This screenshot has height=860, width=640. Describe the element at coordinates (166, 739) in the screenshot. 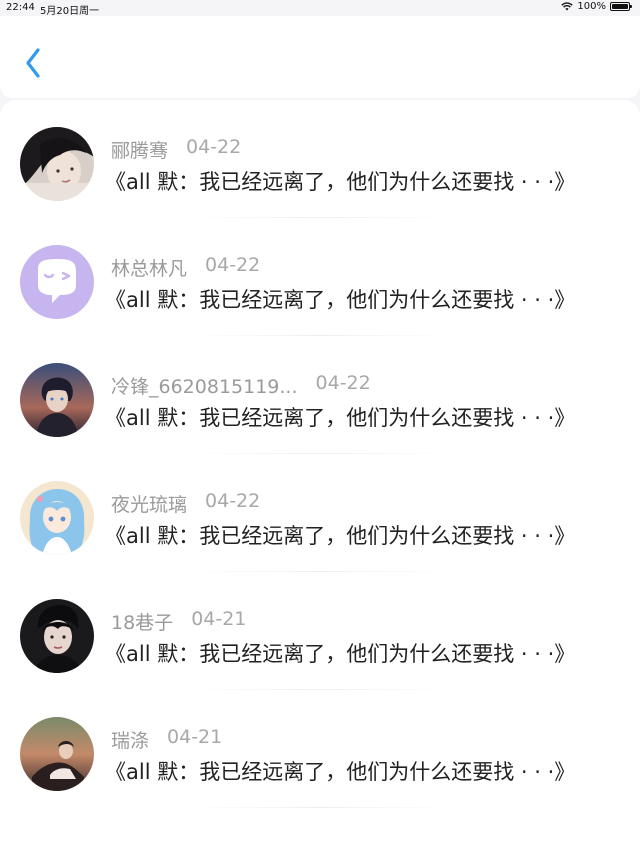

I see `comment-header: 瑞涤 04-21` at that location.